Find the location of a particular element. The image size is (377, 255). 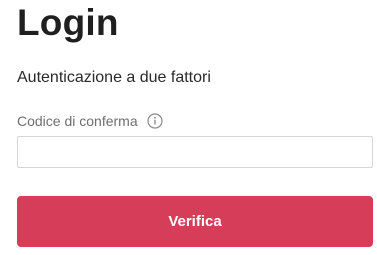

confirmation-code-input is located at coordinates (195, 152).